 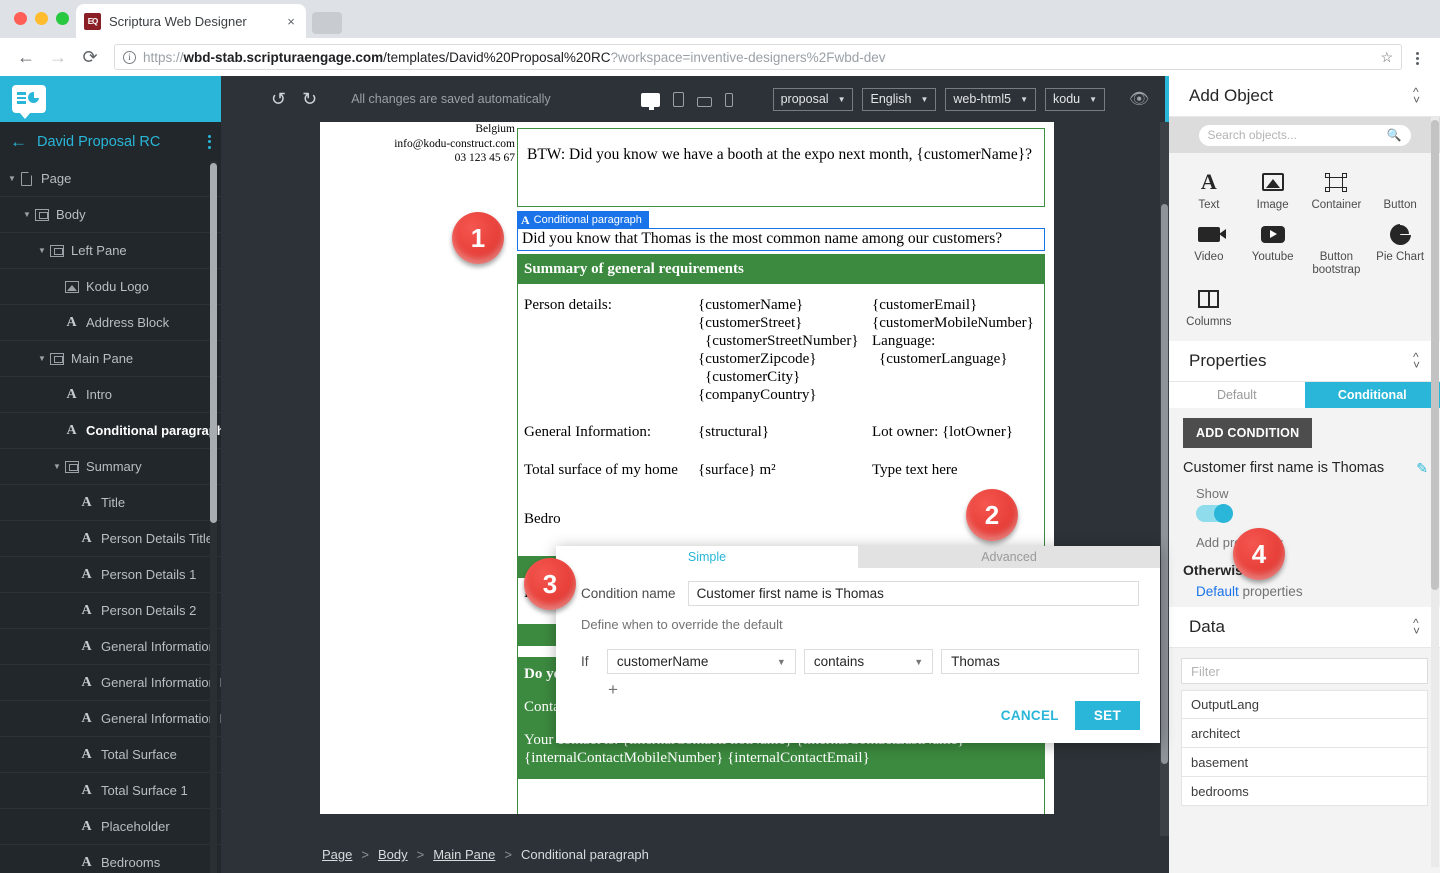 I want to click on add-object-image: Image, so click(x=1273, y=189).